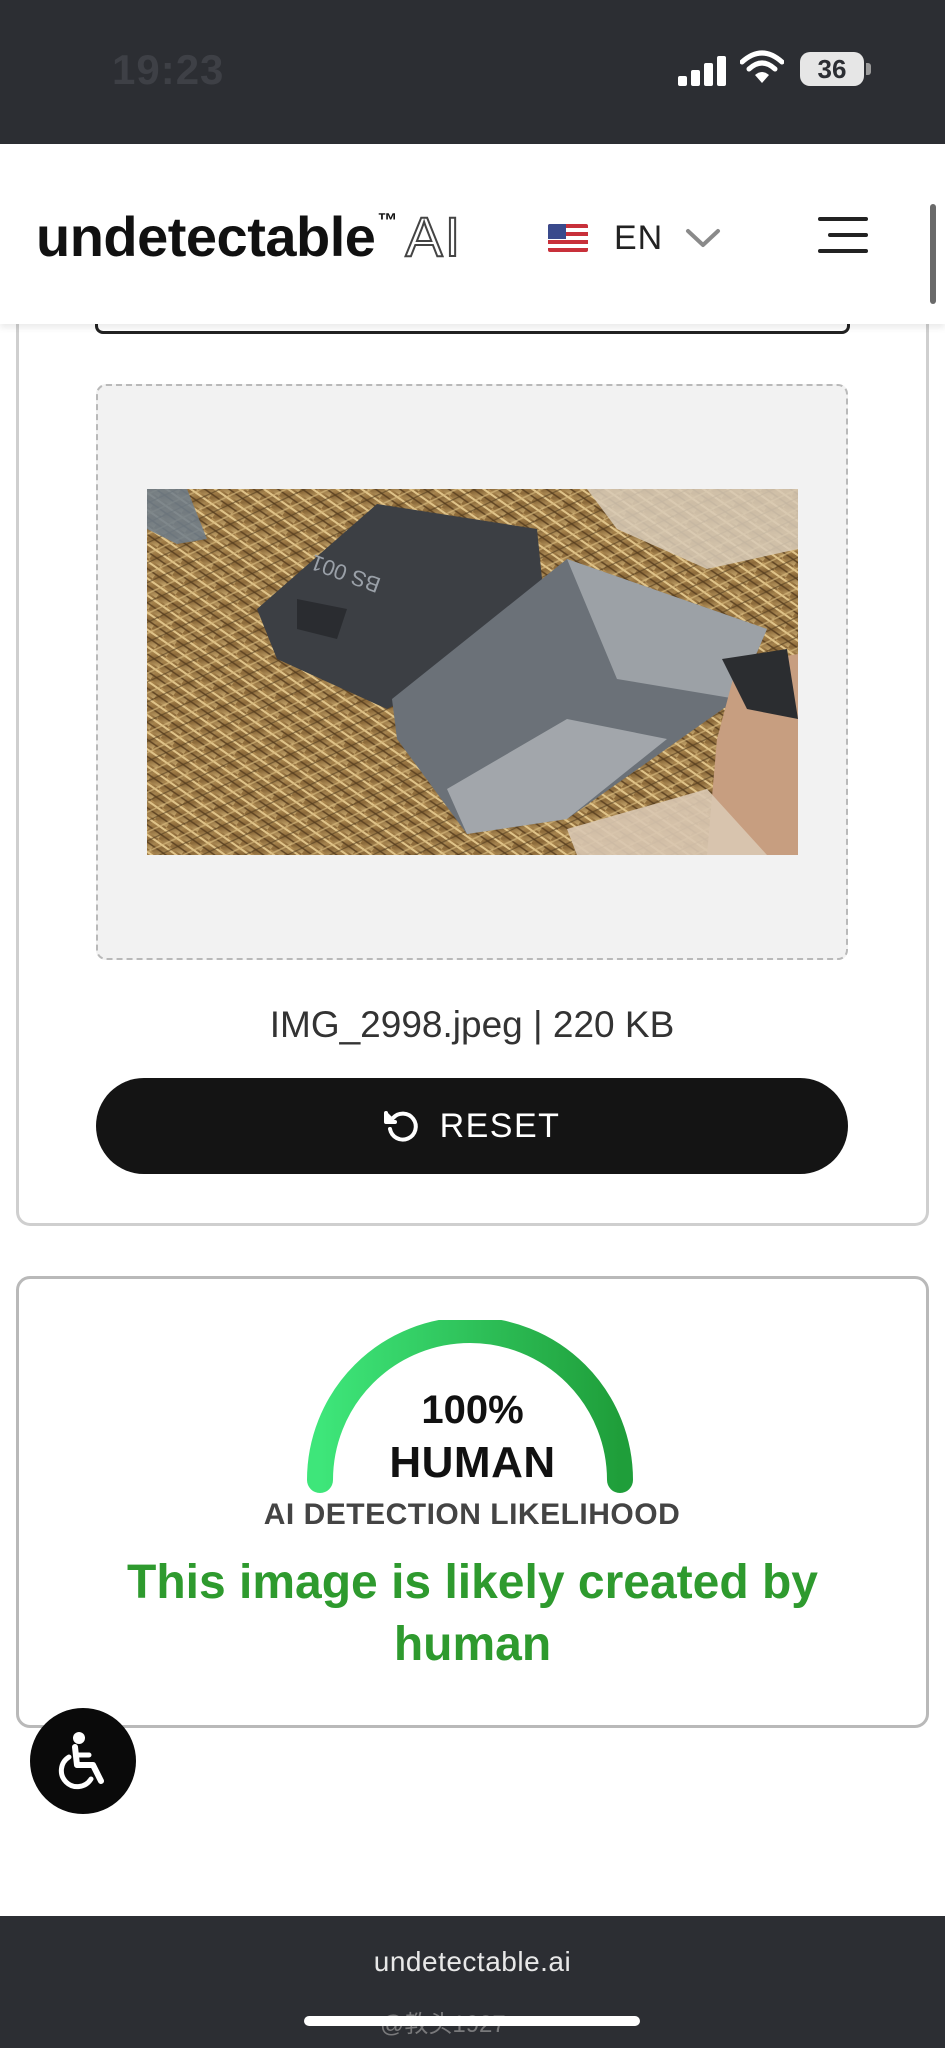 This screenshot has width=945, height=2048. Describe the element at coordinates (703, 238) in the screenshot. I see `chevron-down-icon` at that location.